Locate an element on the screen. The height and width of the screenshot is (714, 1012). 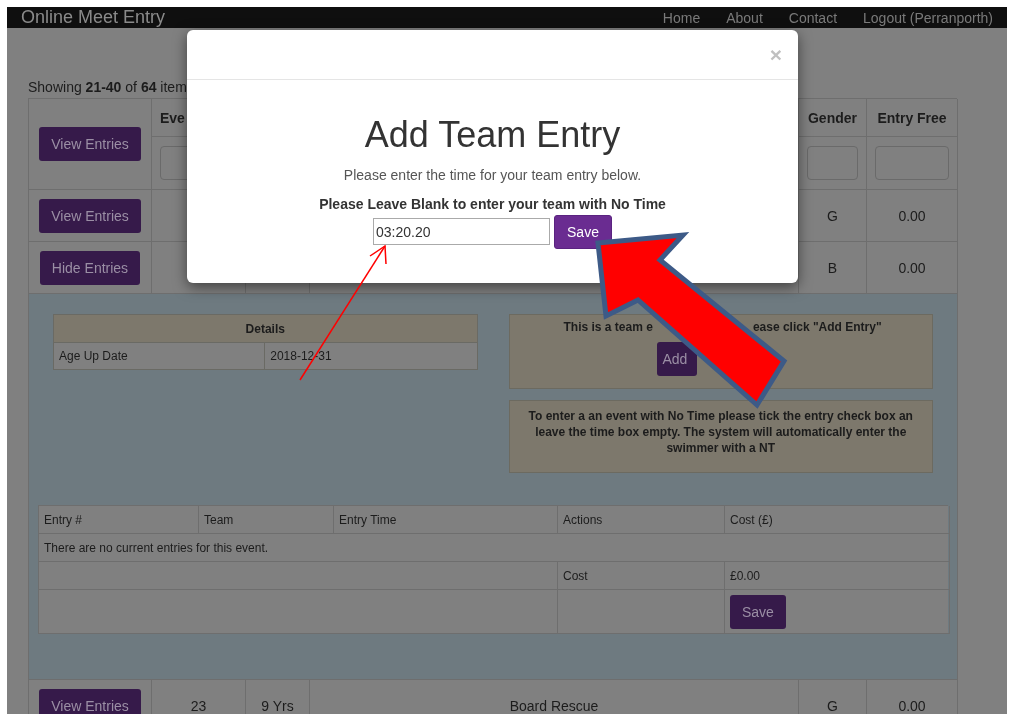
column-header: Cost (£) is located at coordinates (837, 520).